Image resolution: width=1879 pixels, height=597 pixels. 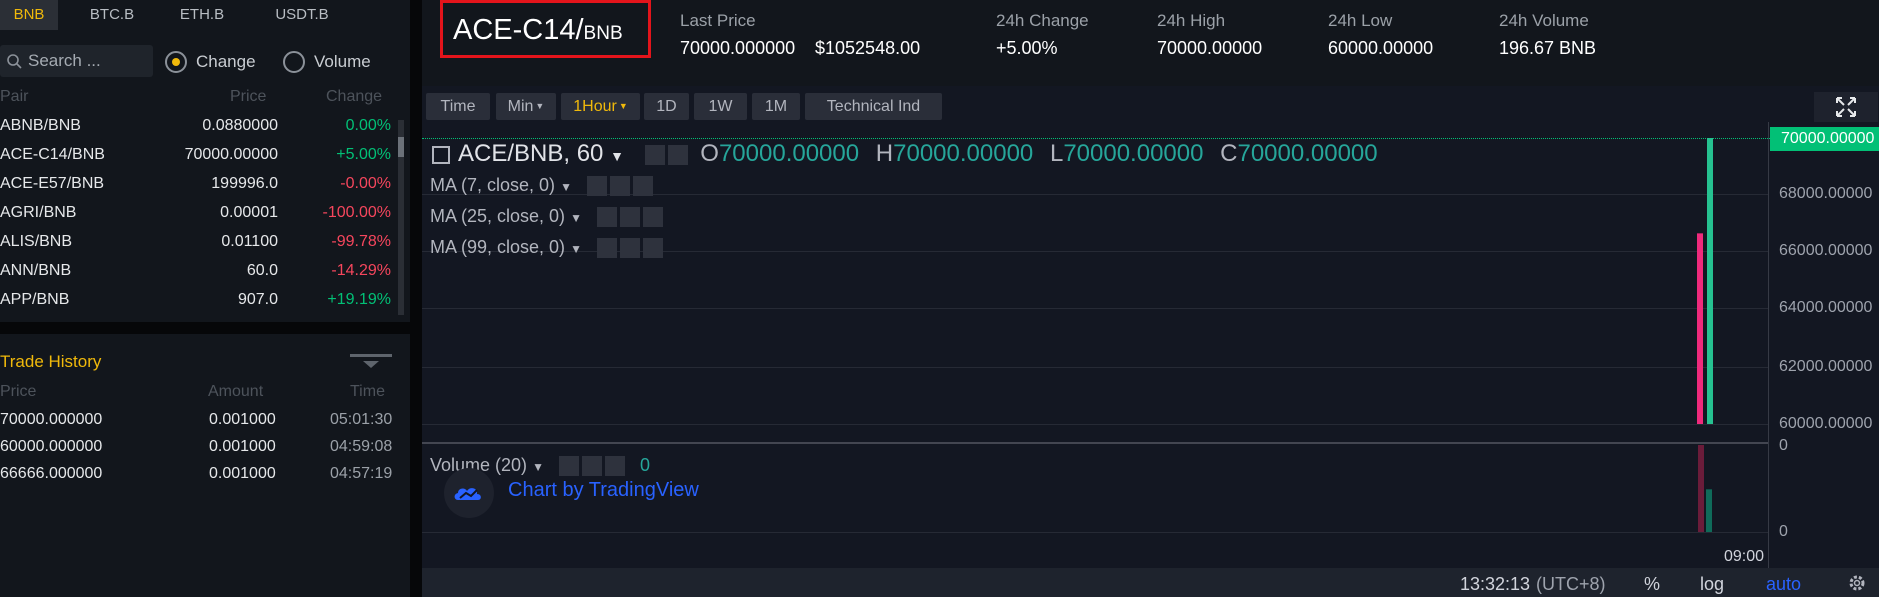 I want to click on pair-row: ABNB/BNB 0.0880000 0.00%, so click(x=199, y=126).